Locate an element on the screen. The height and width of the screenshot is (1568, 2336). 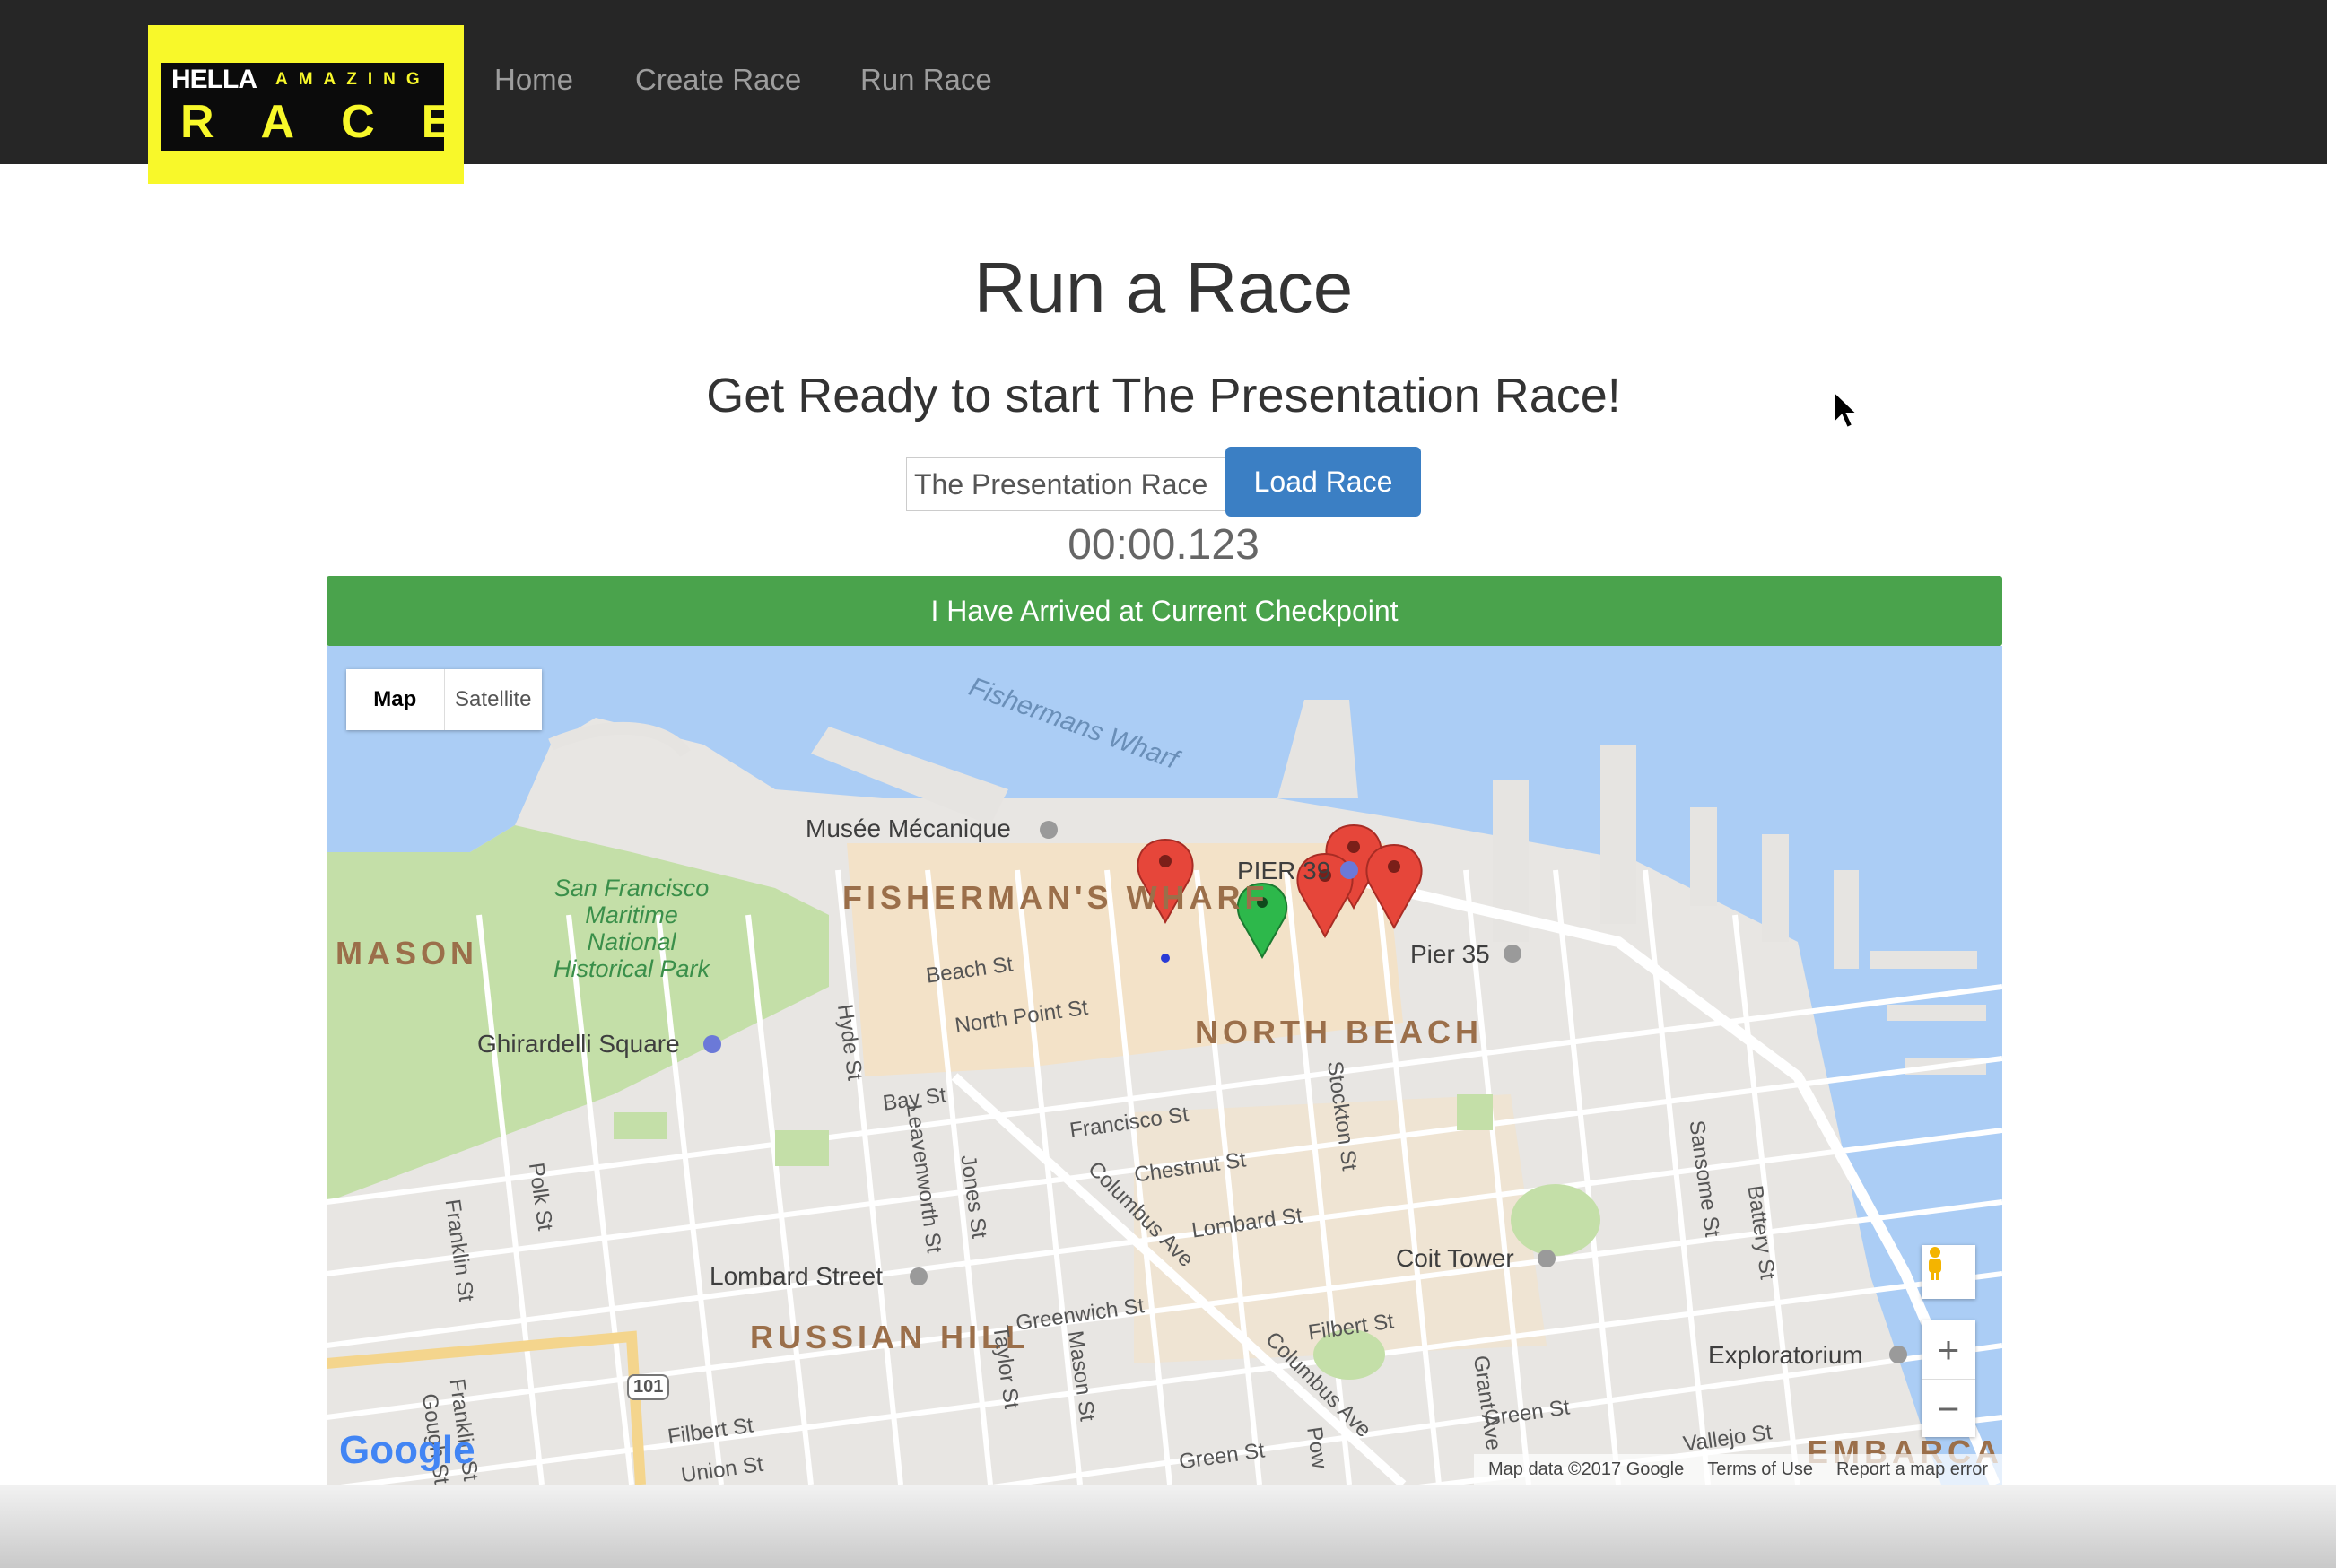
district-mason: MASON is located at coordinates (407, 953).